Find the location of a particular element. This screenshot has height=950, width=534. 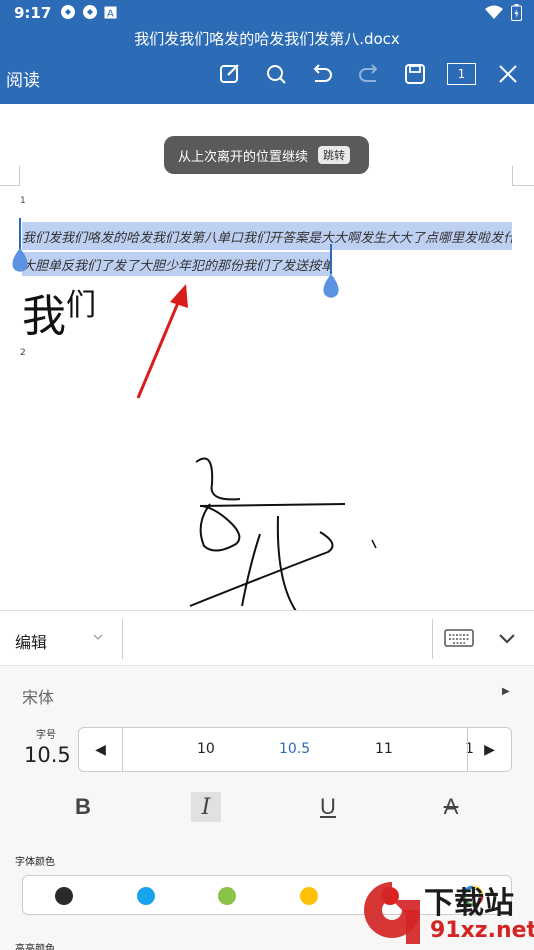

svg-text: A is located at coordinates (110, 13).